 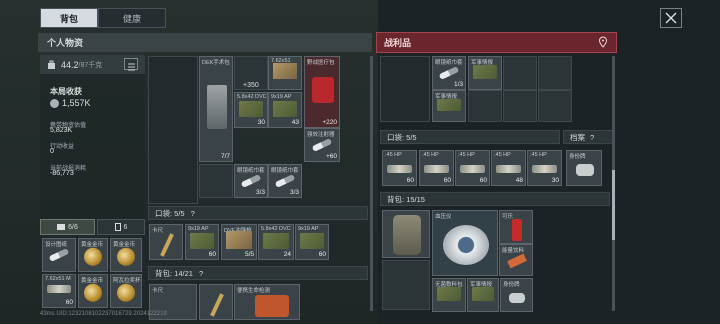 I want to click on grid-item: 强效注射器 +60, so click(x=322, y=145).